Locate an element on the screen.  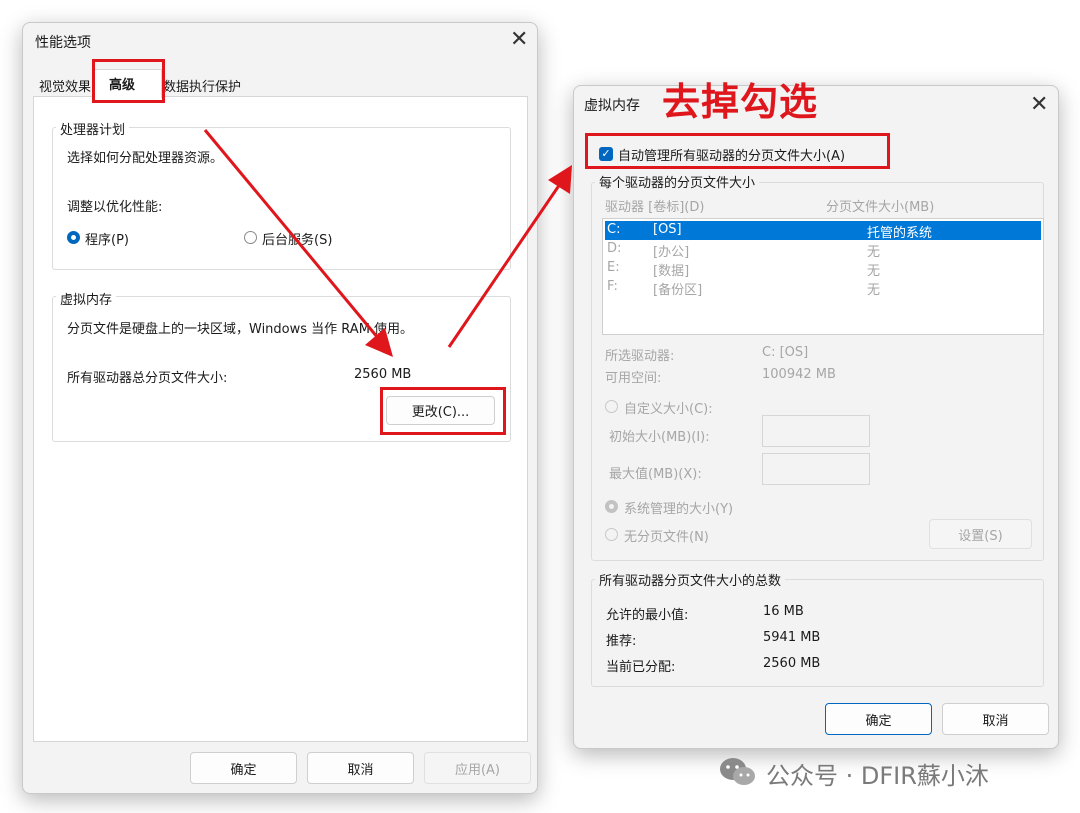
arrow-head-change is located at coordinates (379, 342).